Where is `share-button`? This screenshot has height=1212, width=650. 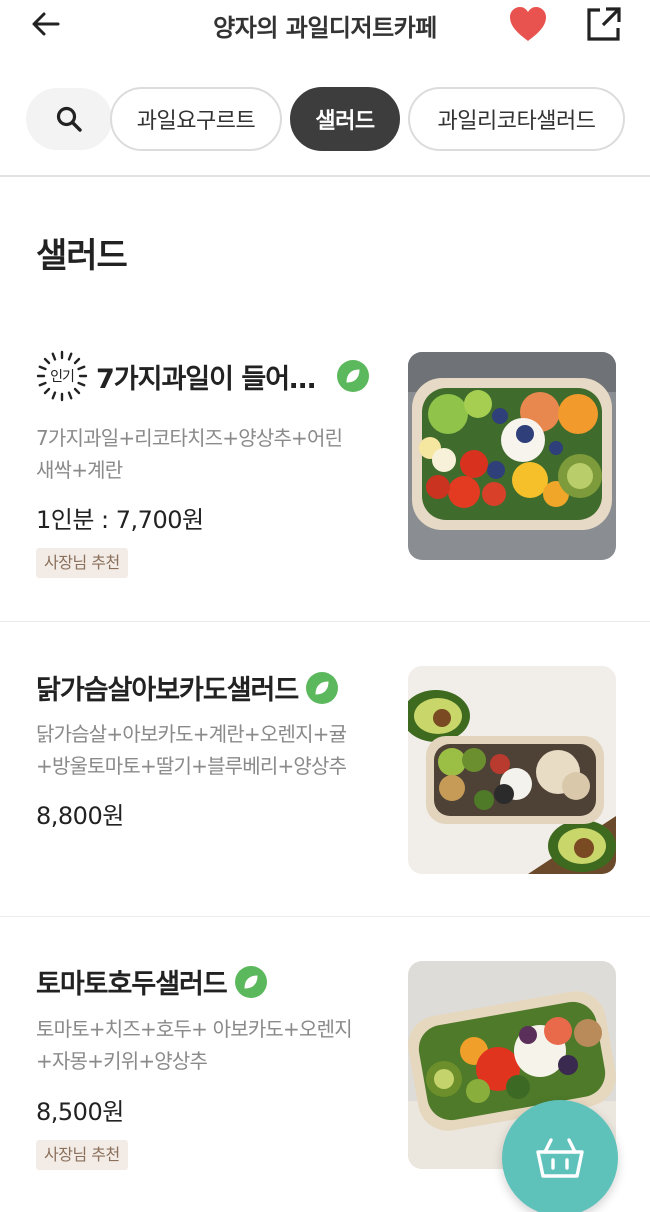 share-button is located at coordinates (604, 24).